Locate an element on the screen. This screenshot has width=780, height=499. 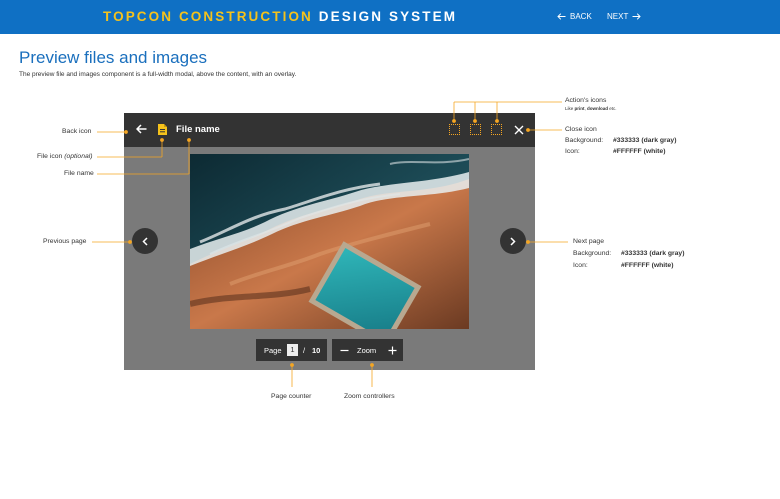
next-icon-value: #FFFFFF (white) is located at coordinates (647, 265).